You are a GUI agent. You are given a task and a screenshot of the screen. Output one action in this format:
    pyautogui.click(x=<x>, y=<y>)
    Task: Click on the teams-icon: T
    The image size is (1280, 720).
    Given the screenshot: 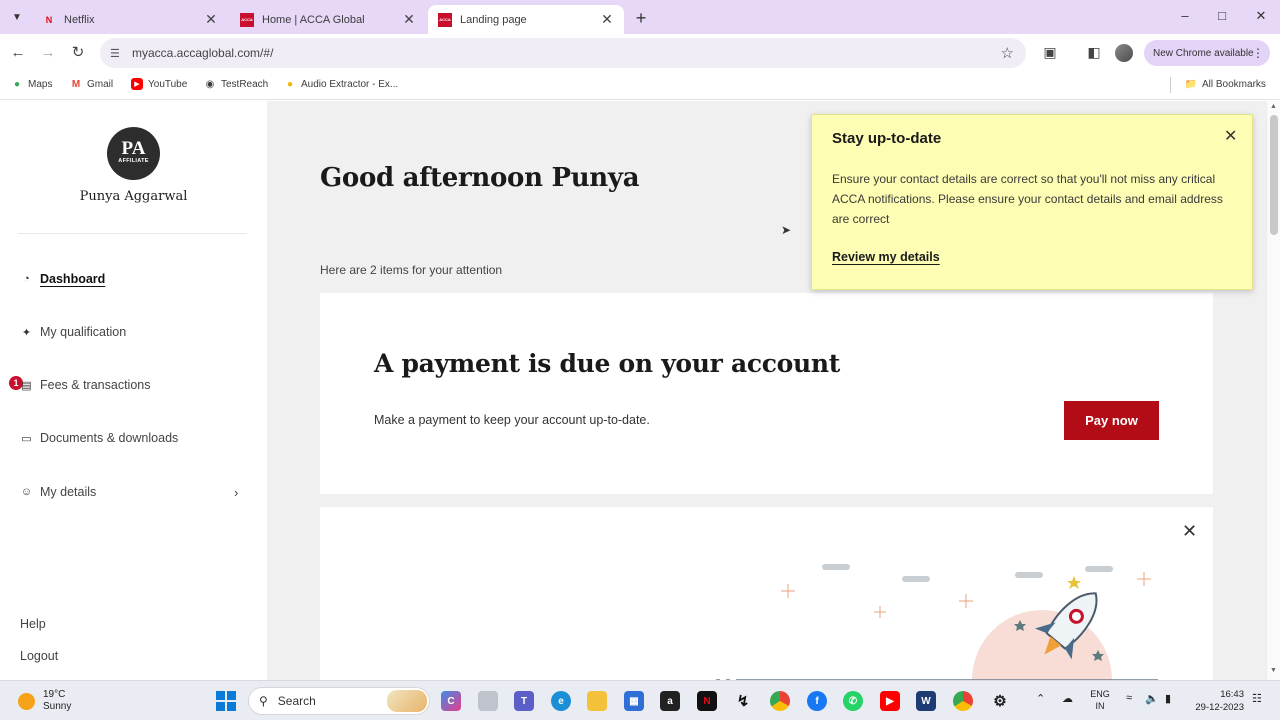 What is the action you would take?
    pyautogui.click(x=524, y=701)
    